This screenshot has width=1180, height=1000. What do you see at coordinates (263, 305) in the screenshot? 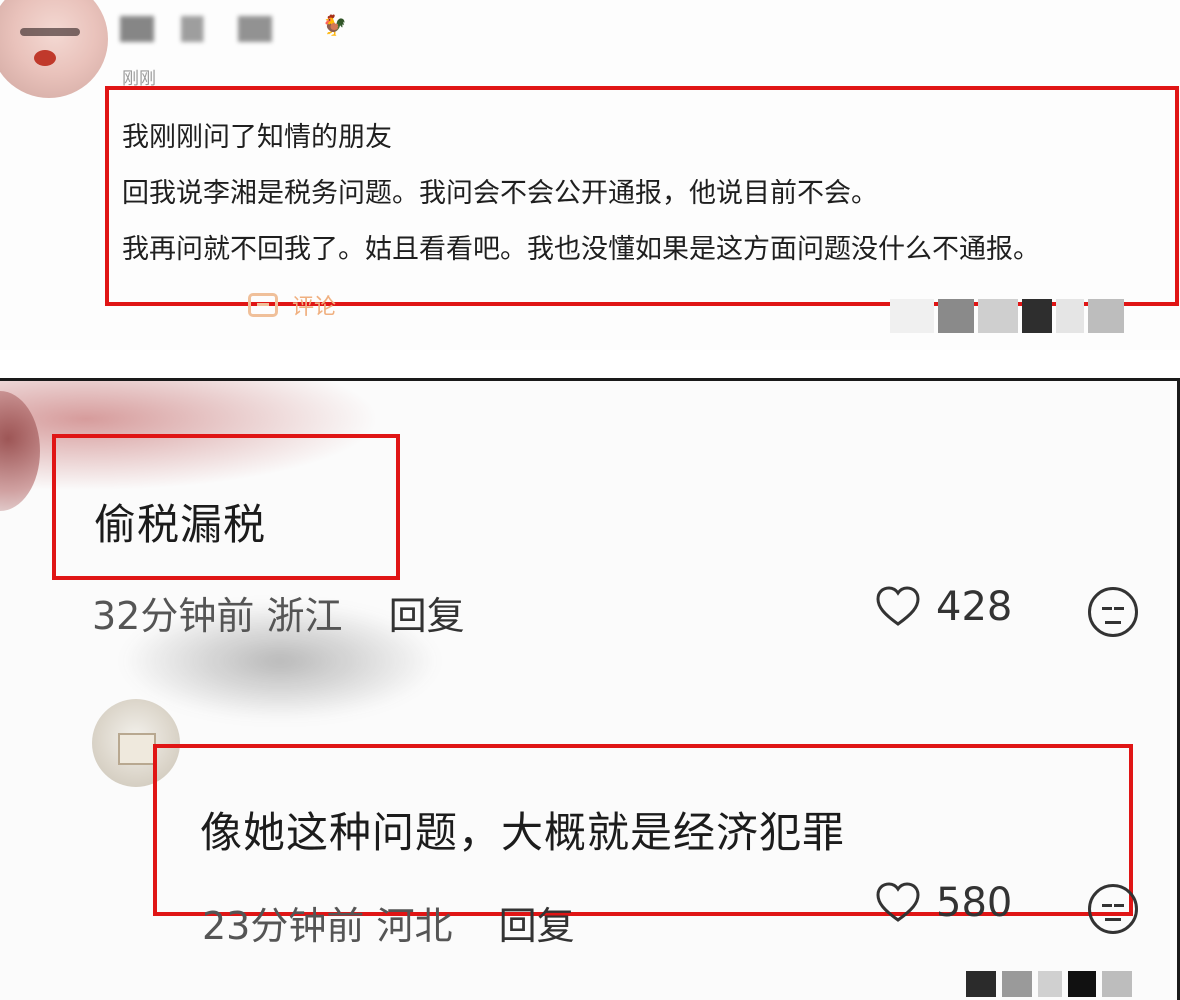
I see `comment-icon` at bounding box center [263, 305].